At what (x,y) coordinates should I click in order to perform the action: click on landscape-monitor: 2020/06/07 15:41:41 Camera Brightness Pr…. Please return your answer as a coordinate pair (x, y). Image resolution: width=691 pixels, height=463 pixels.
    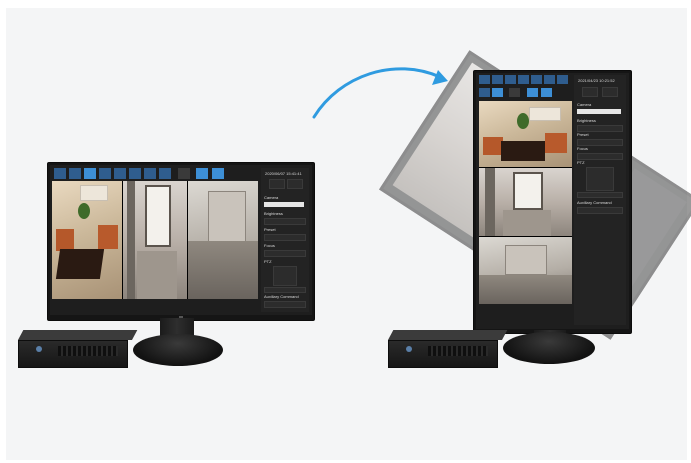
    Looking at the image, I should click on (181, 241).